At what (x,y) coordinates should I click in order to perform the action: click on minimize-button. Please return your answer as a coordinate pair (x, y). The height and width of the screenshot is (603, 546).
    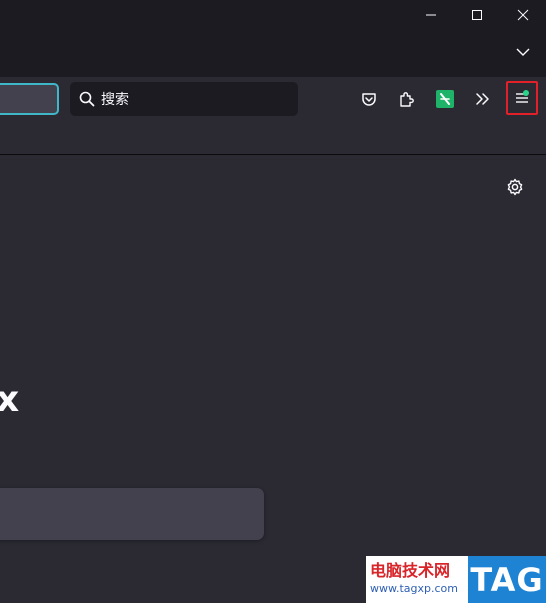
    Looking at the image, I should click on (431, 15).